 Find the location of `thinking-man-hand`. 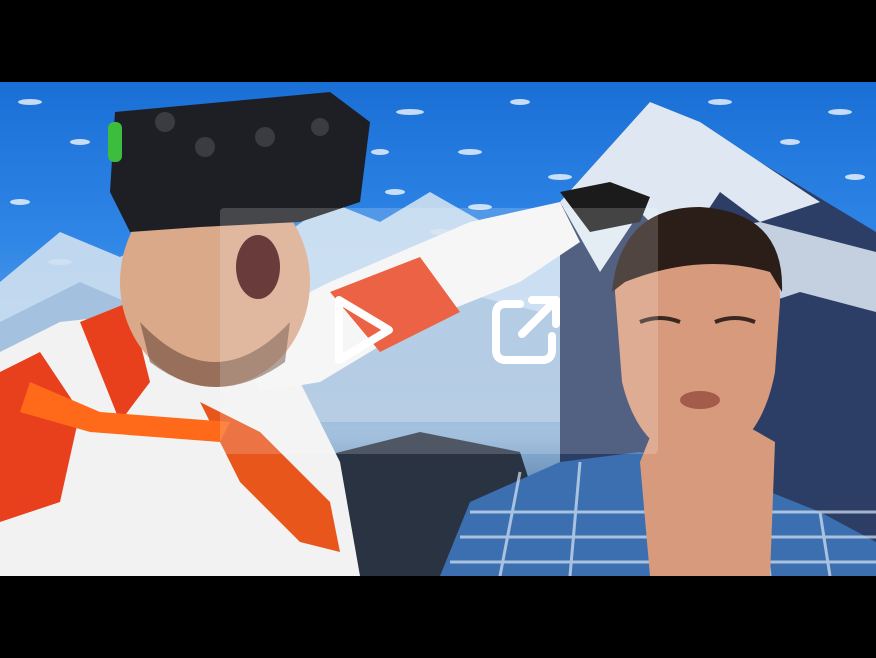

thinking-man-hand is located at coordinates (707, 494).